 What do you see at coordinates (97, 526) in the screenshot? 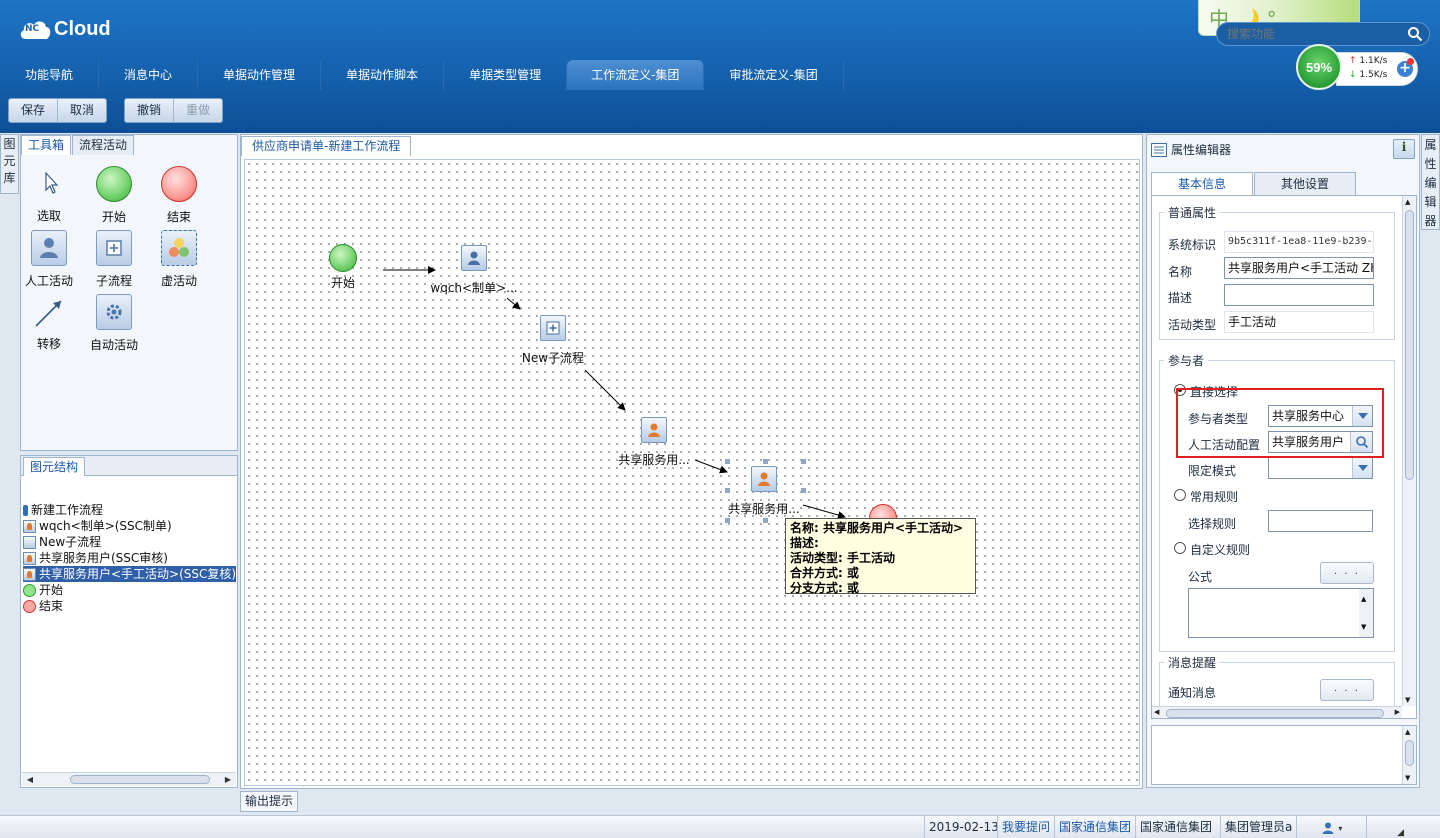
I see `tree-node-wqch: wqch<制单>(SSC制单)` at bounding box center [97, 526].